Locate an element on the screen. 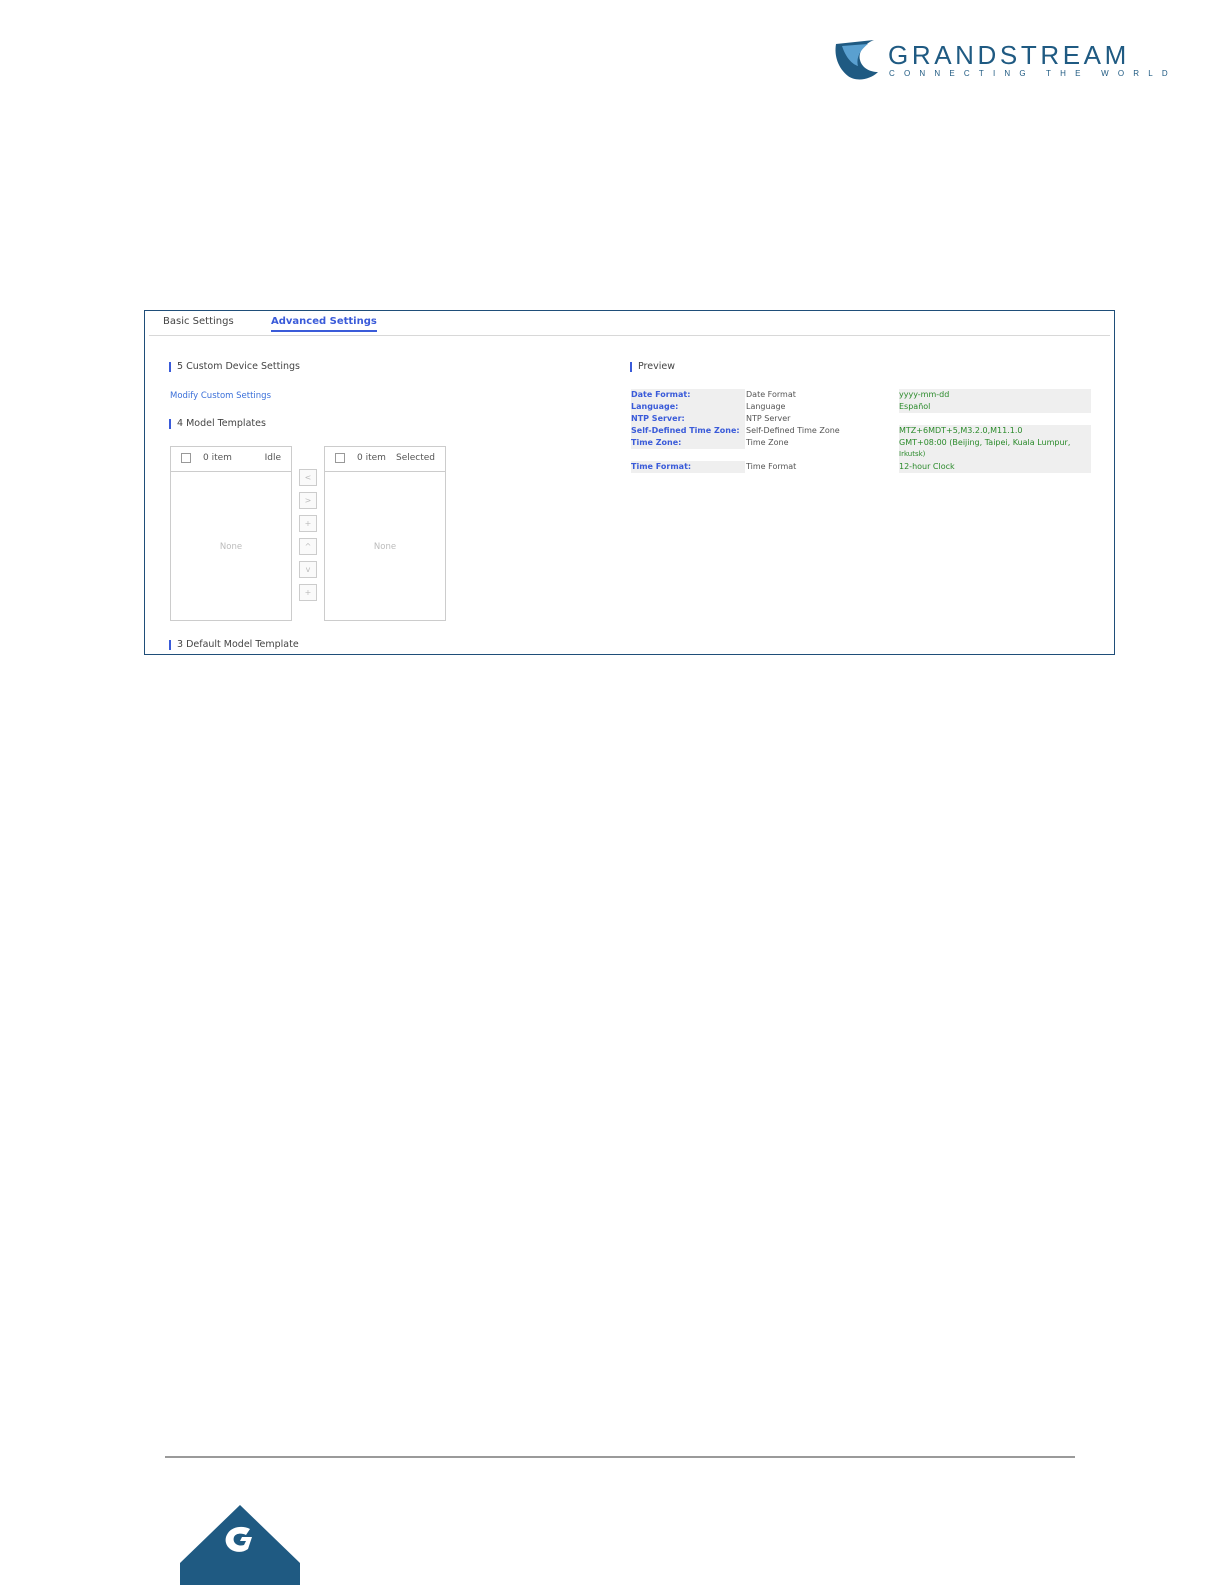 Image resolution: width=1224 pixels, height=1585 pixels. selected-item-count: 0 item is located at coordinates (371, 458).